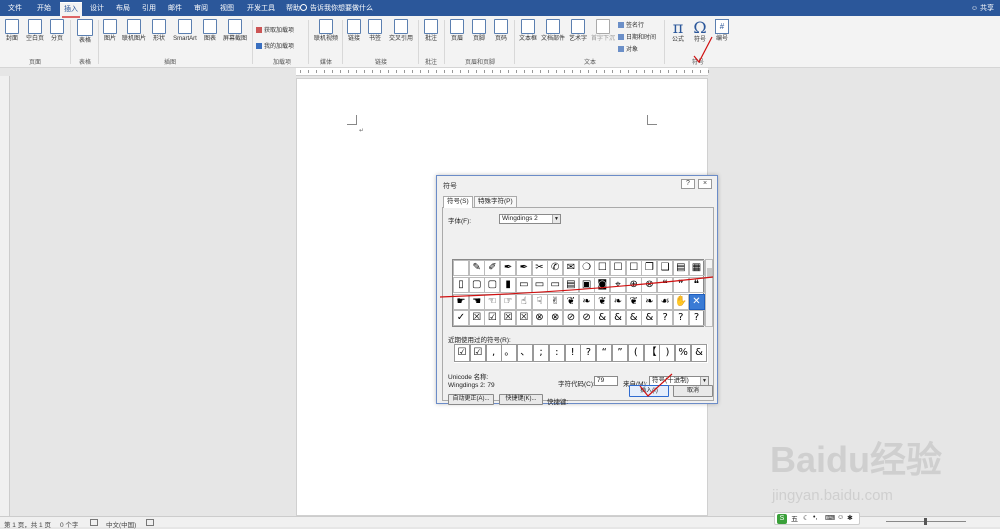 Image resolution: width=1000 pixels, height=529 pixels. I want to click on tab-special-characters: 特殊字符(P), so click(495, 201).